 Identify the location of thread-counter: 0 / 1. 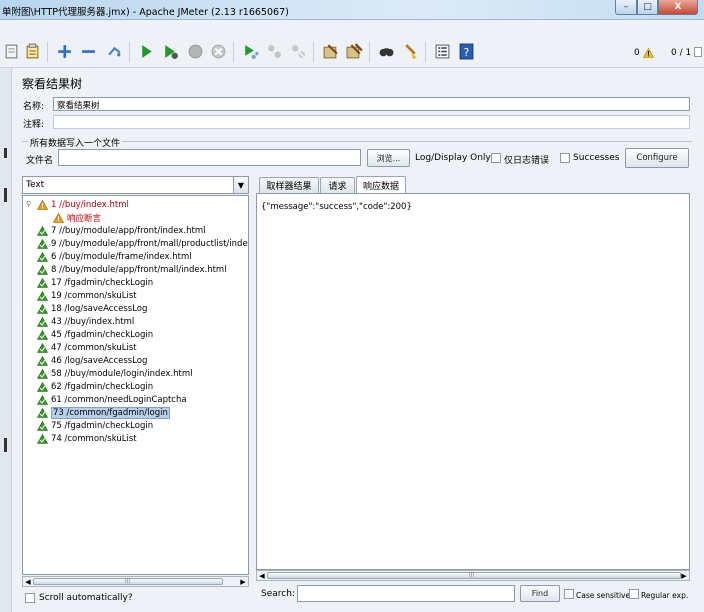
(681, 53).